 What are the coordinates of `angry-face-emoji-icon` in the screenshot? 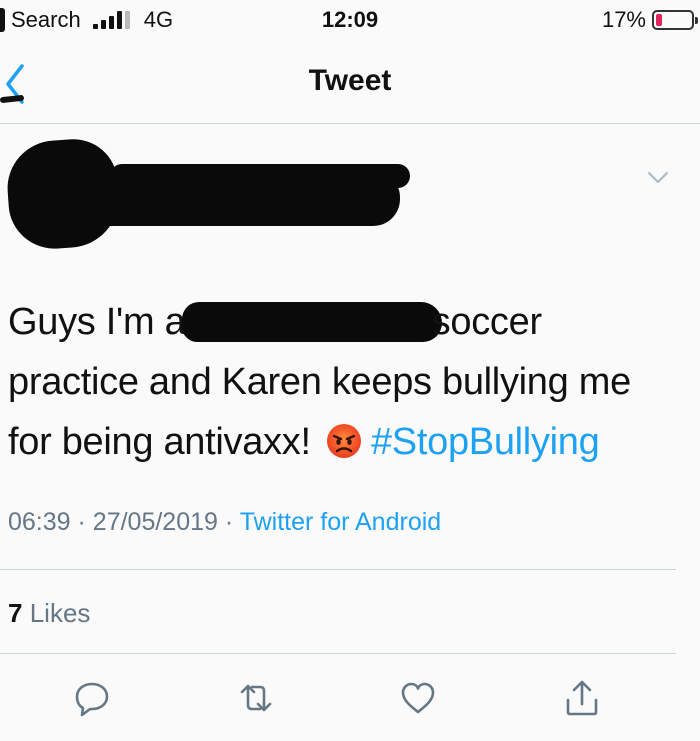 It's located at (343, 441).